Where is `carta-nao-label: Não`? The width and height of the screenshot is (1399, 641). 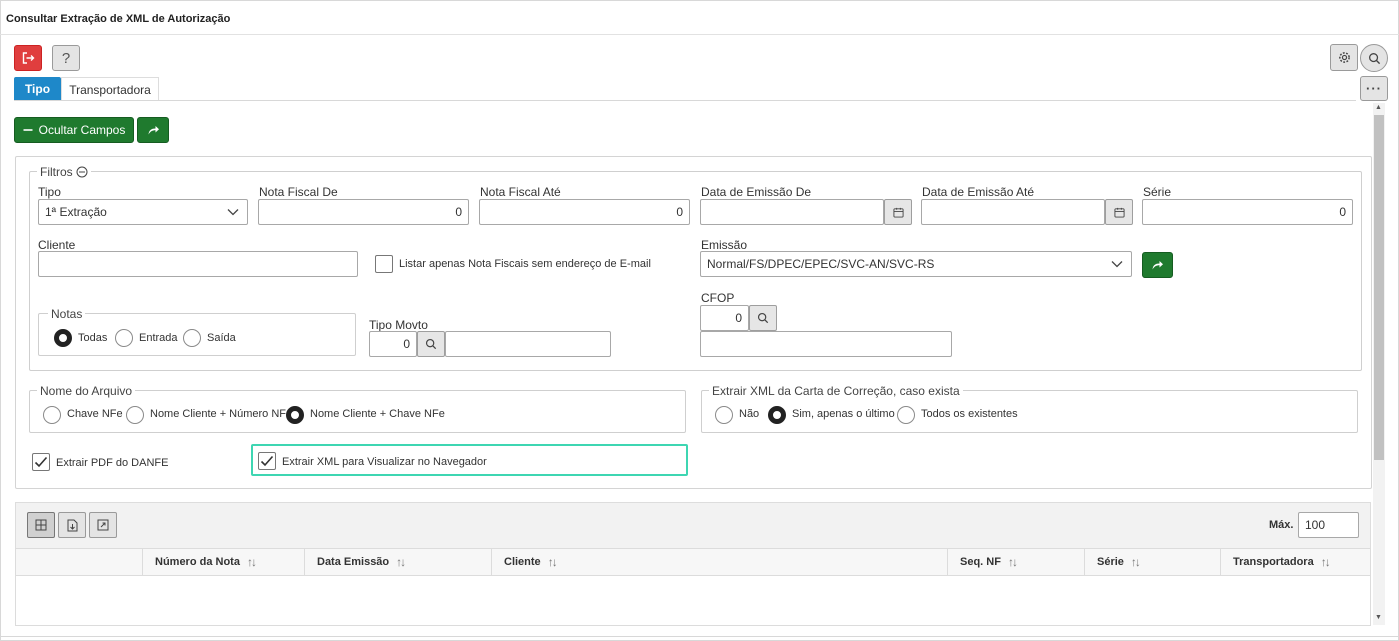
carta-nao-label: Não is located at coordinates (749, 414).